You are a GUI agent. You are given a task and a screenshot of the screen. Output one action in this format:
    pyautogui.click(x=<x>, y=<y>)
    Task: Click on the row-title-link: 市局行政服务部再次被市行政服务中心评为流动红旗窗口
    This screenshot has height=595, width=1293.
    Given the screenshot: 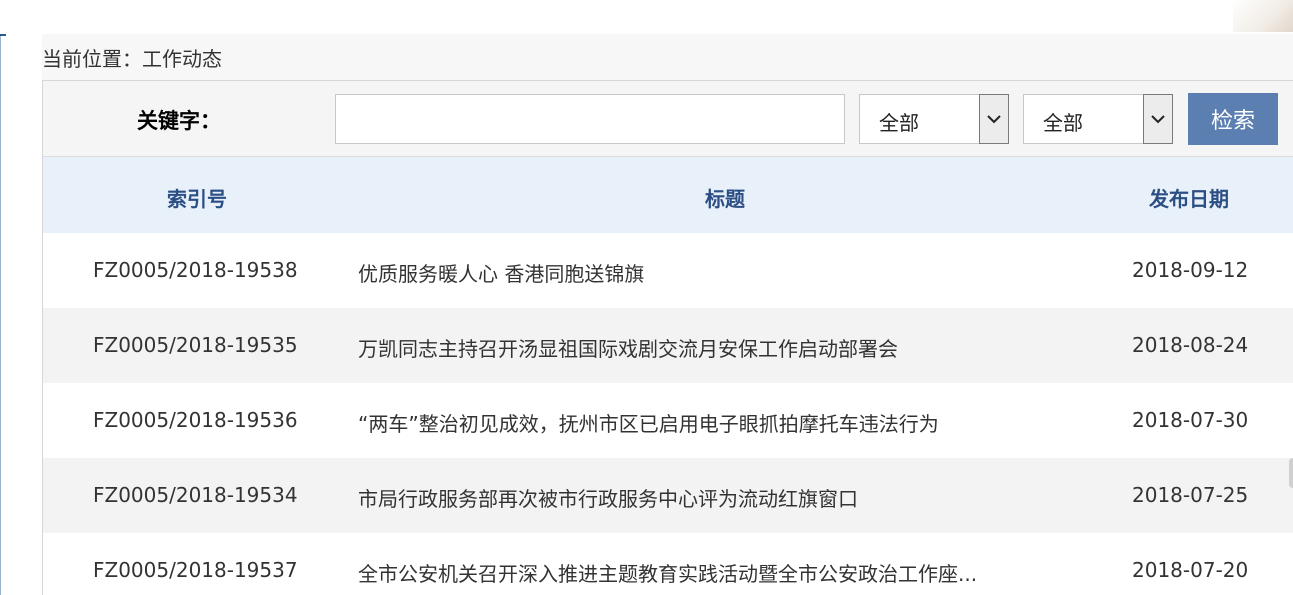 What is the action you would take?
    pyautogui.click(x=608, y=497)
    